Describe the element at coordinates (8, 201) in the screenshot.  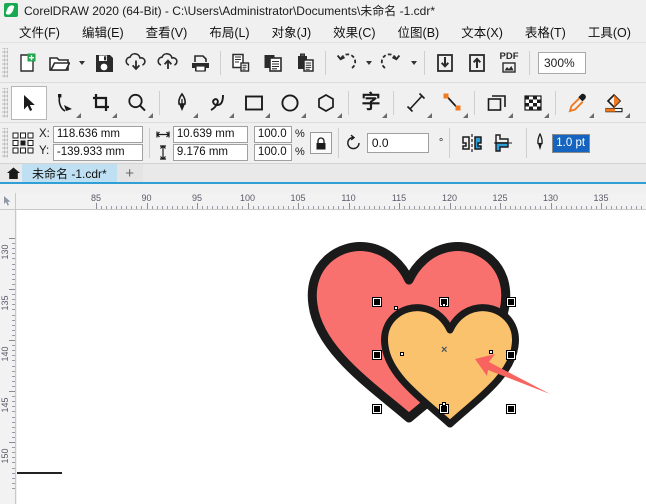
I see `ruler-corner` at that location.